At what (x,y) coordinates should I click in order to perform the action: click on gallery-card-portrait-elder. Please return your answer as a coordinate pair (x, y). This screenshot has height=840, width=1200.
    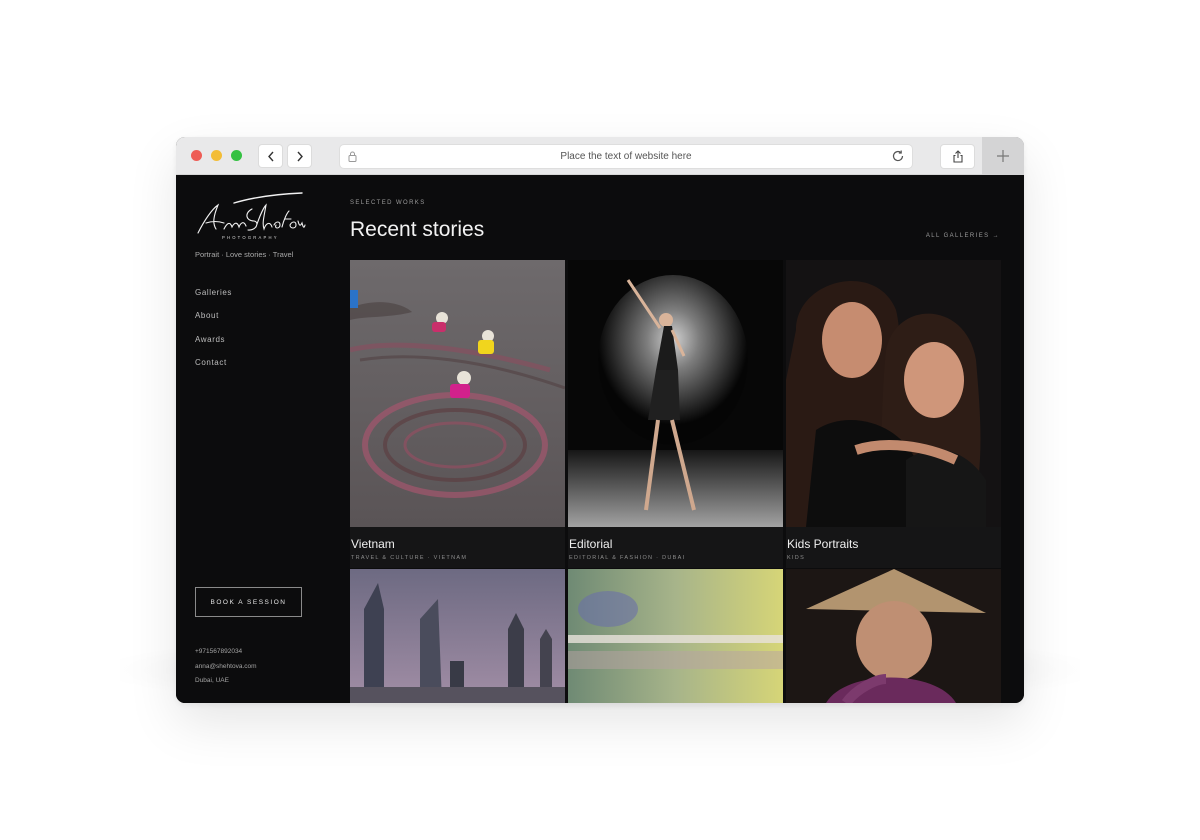
    Looking at the image, I should click on (893, 636).